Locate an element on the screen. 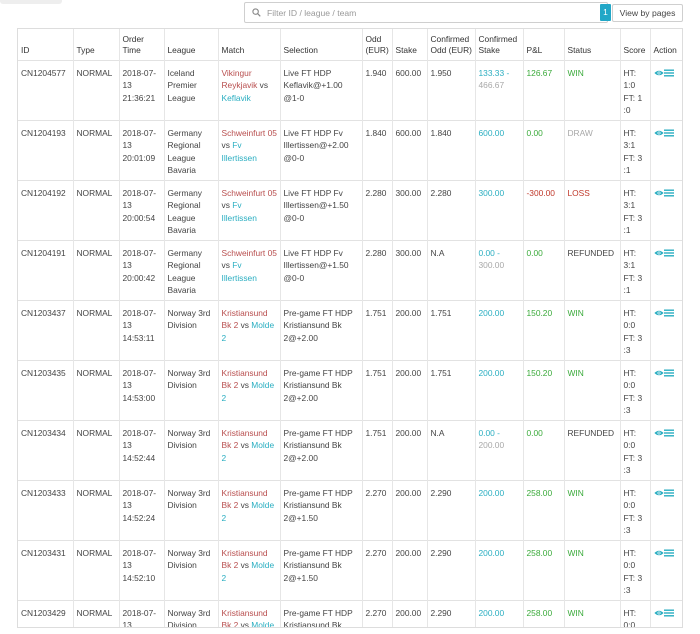 This screenshot has height=634, width=700. col-header-score: Score is located at coordinates (635, 44).